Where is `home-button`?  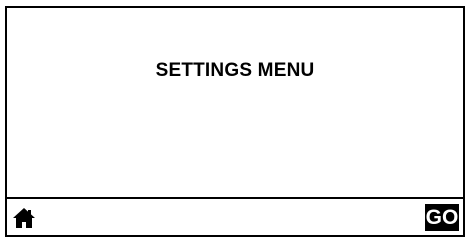
home-button is located at coordinates (24, 218).